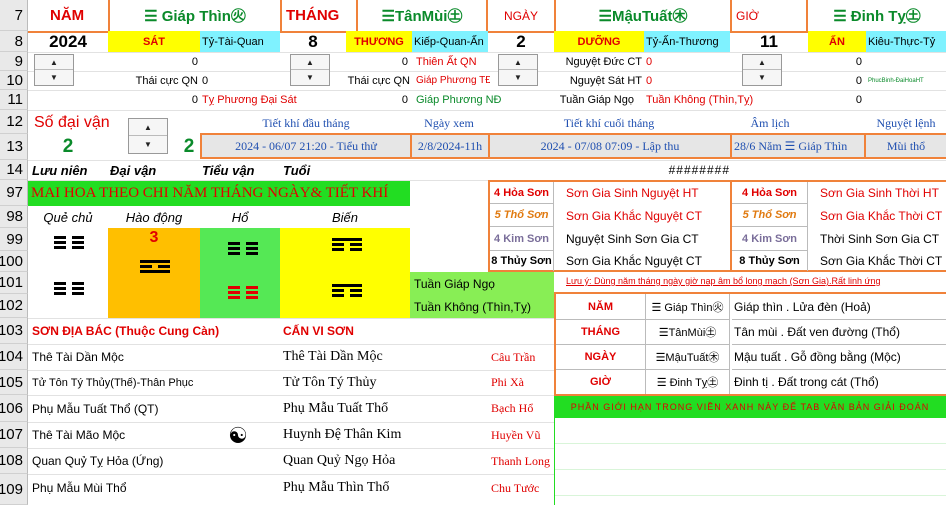 Image resolution: width=946 pixels, height=505 pixels. What do you see at coordinates (798, 146) in the screenshot?
I see `am-lich-value: 28/6 Năm ☰ Giáp Thìn` at bounding box center [798, 146].